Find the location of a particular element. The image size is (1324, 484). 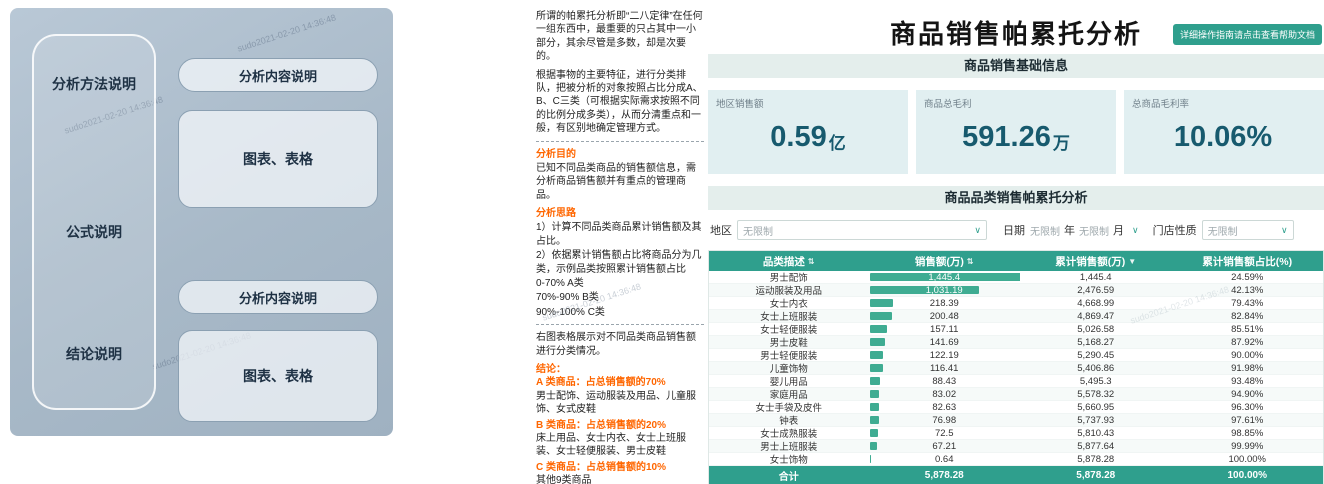

category-cell: 运动服装及用品 is located at coordinates (788, 291).